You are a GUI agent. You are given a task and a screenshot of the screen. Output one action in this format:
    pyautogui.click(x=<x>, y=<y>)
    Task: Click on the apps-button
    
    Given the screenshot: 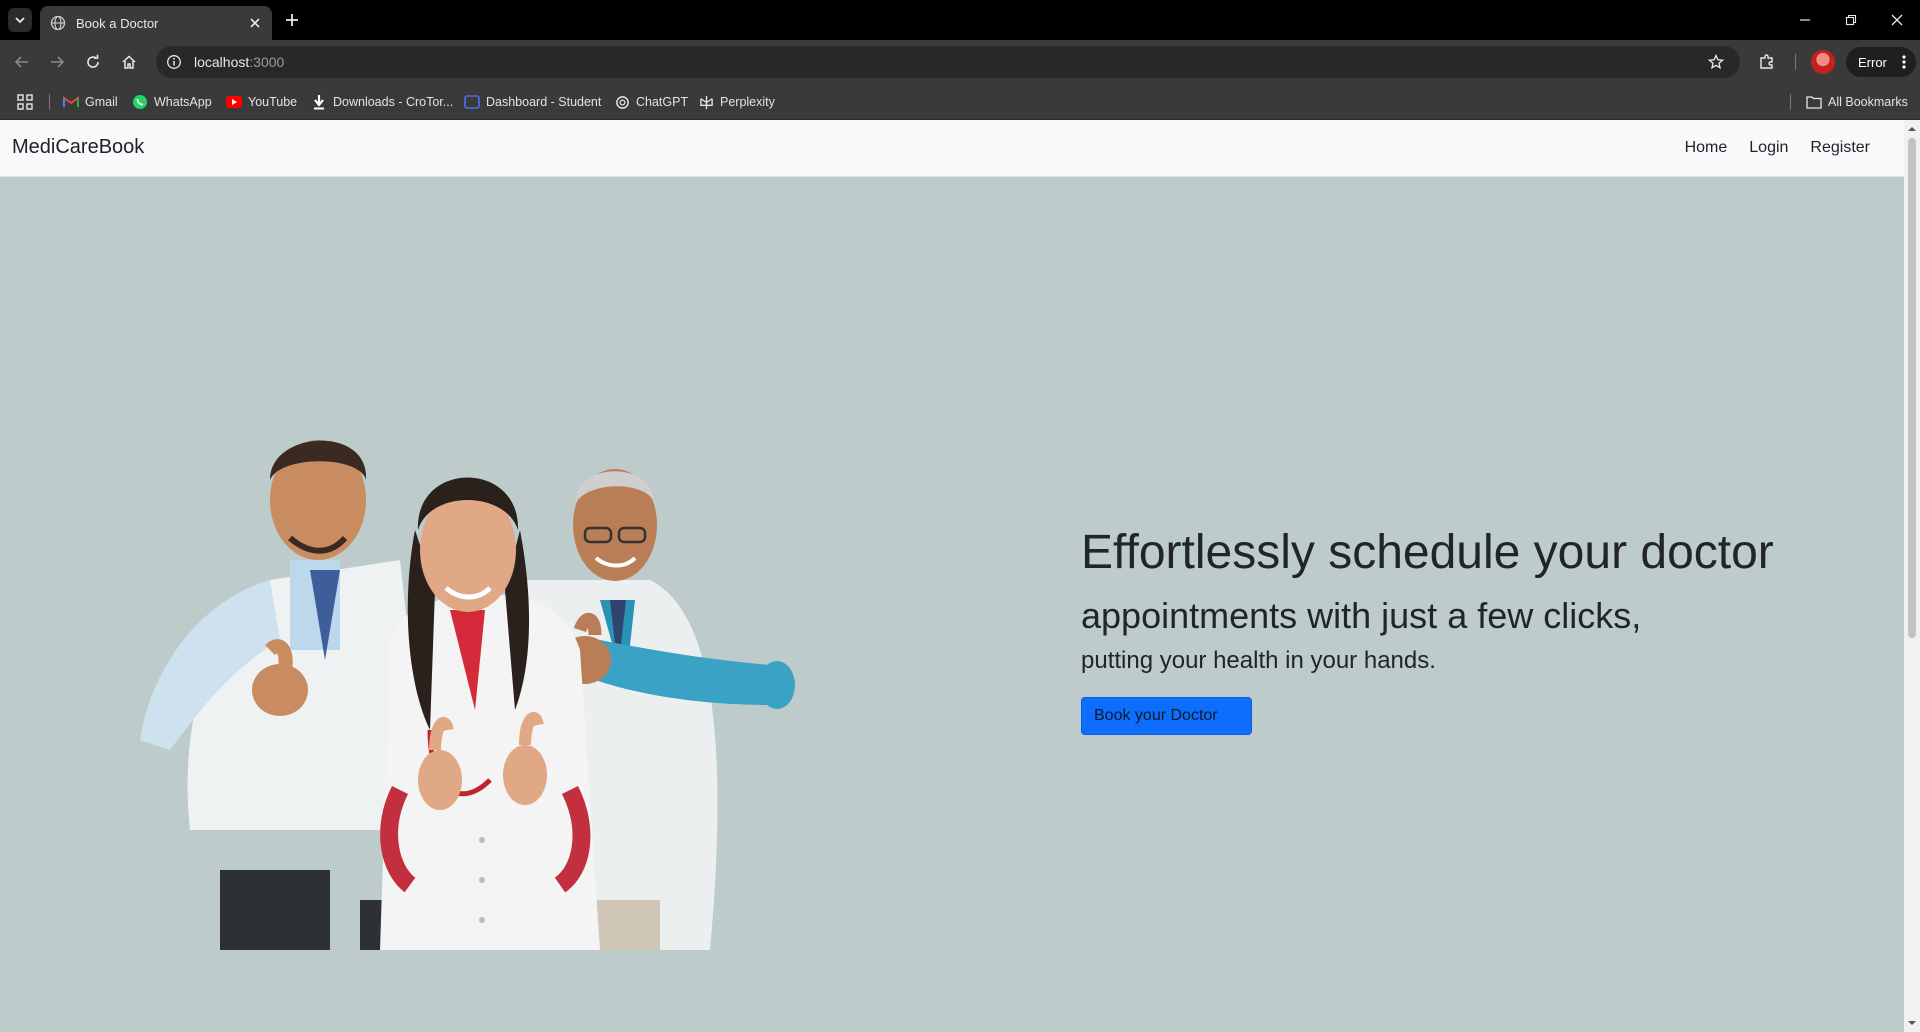 What is the action you would take?
    pyautogui.click(x=25, y=102)
    